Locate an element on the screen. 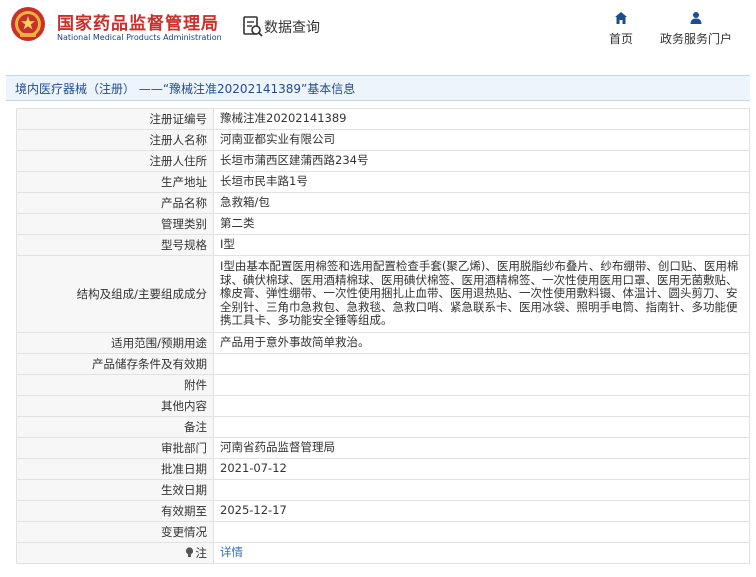  home-icon is located at coordinates (621, 18).